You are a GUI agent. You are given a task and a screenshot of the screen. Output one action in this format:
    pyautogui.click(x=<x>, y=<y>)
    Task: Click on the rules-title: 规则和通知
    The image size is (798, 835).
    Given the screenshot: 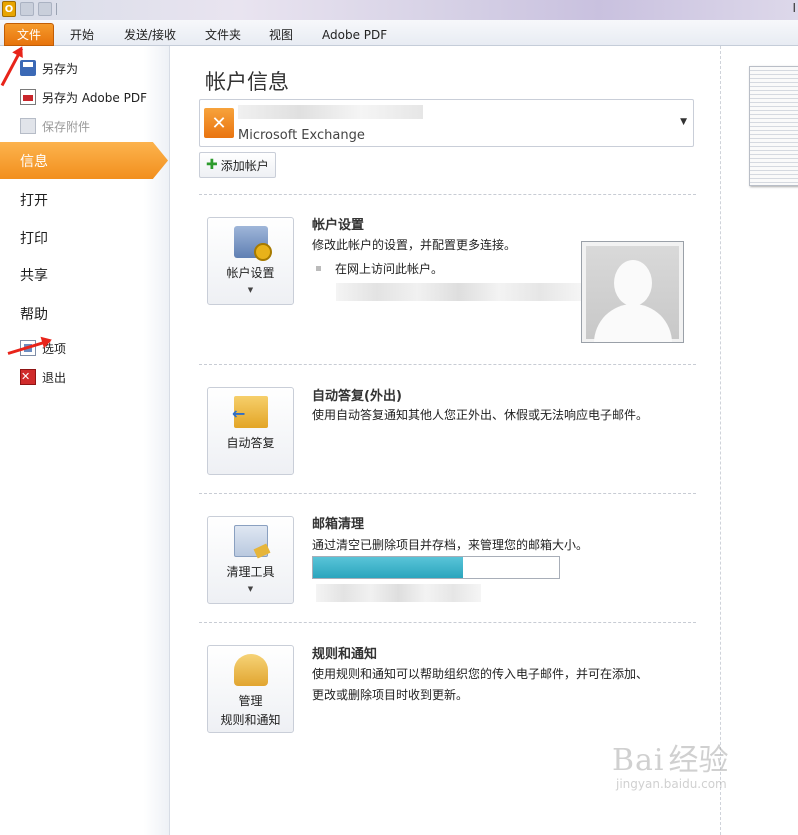 What is the action you would take?
    pyautogui.click(x=345, y=654)
    